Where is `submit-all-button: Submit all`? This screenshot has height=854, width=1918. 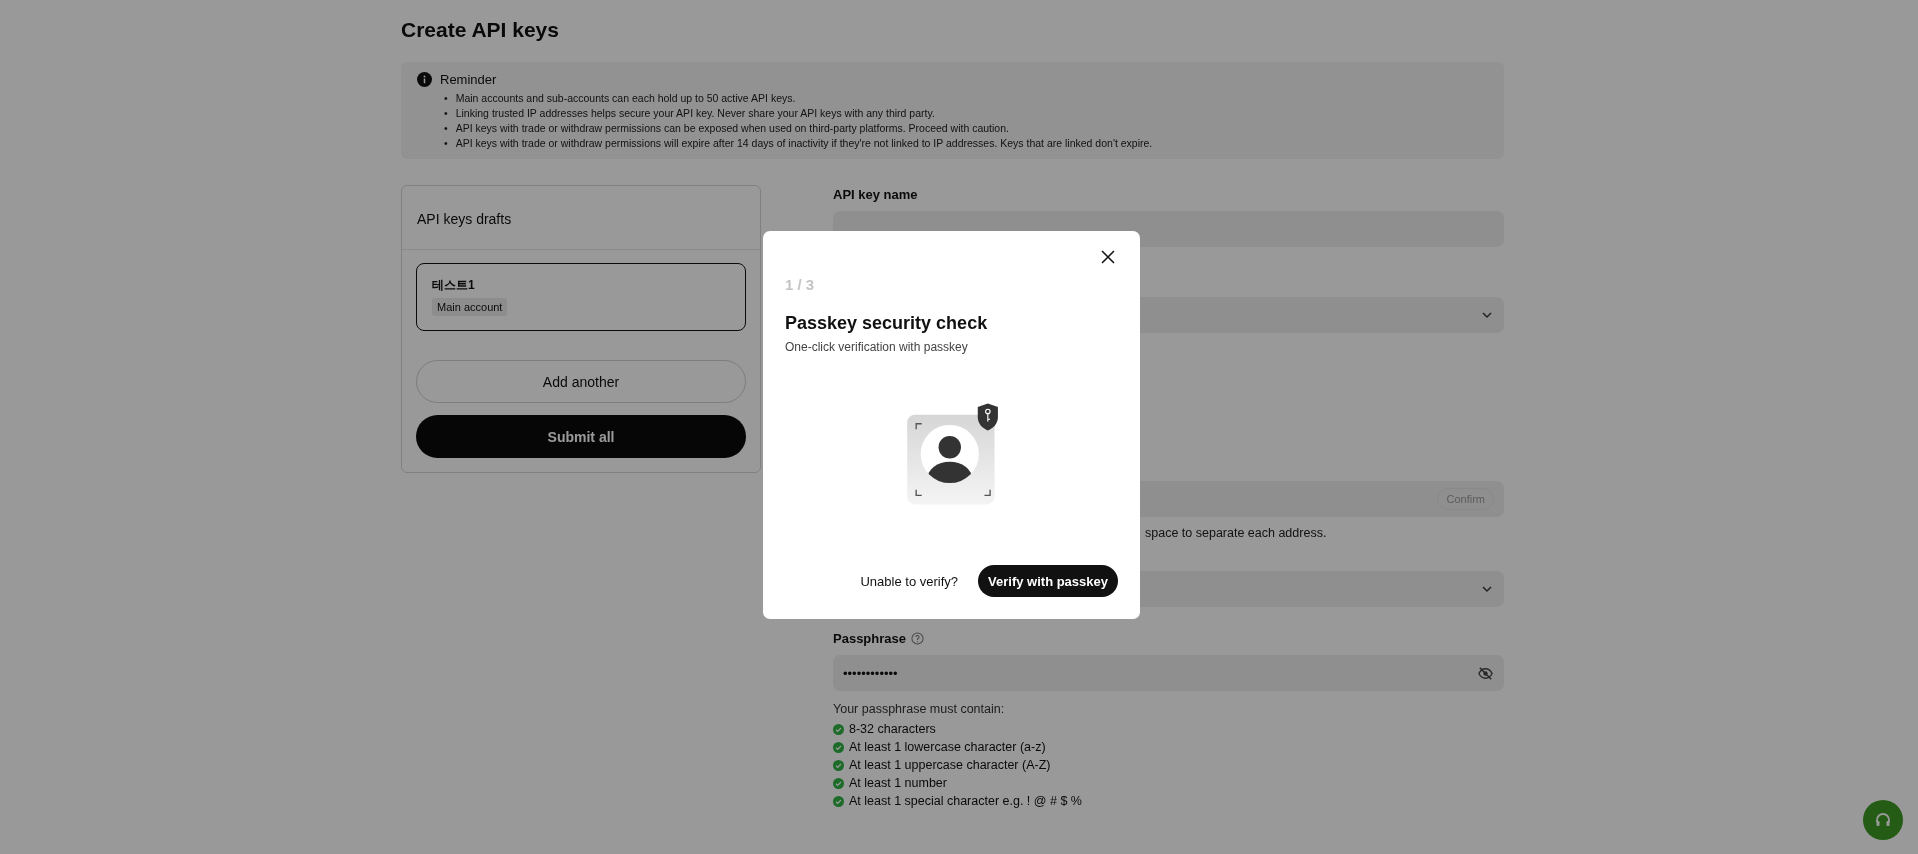
submit-all-button: Submit all is located at coordinates (581, 436).